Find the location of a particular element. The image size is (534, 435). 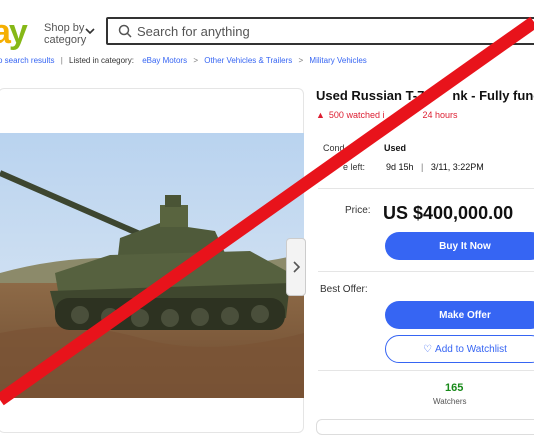

ebay-logo: ay is located at coordinates (14, 32).